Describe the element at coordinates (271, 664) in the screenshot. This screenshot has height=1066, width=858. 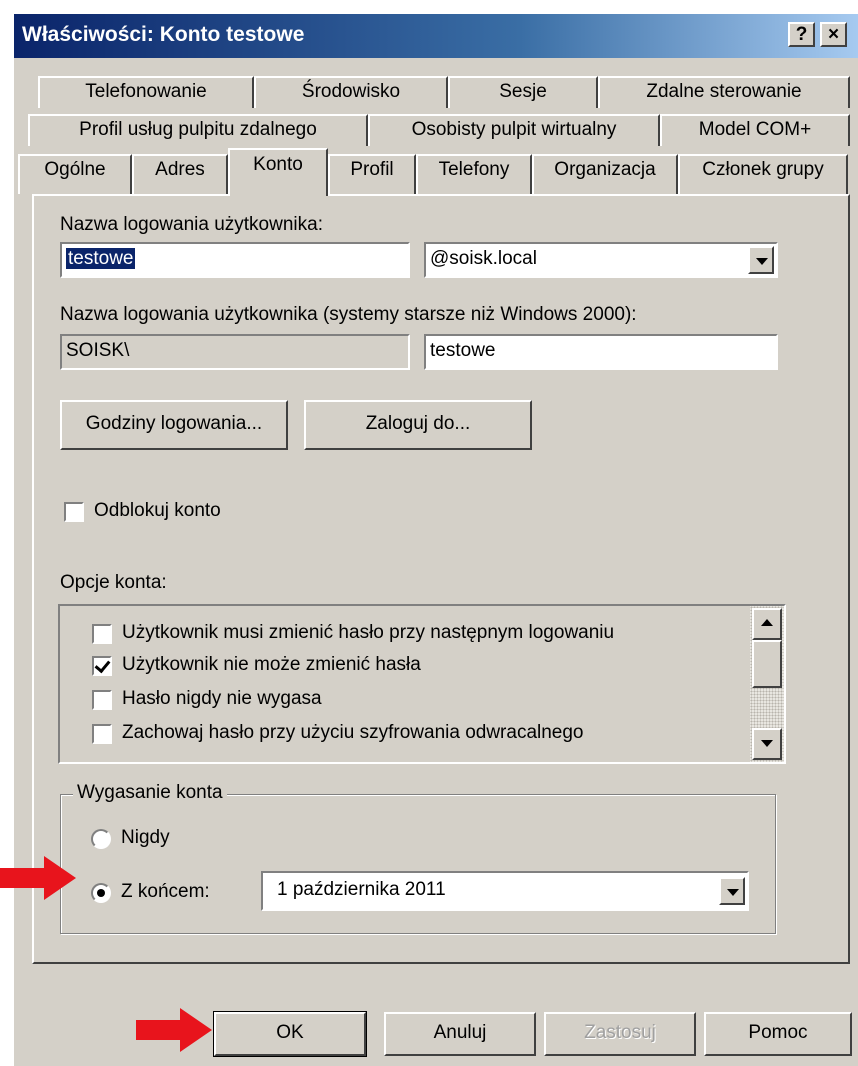
I see `option-label: Użytkownik nie może zmienić hasła` at that location.